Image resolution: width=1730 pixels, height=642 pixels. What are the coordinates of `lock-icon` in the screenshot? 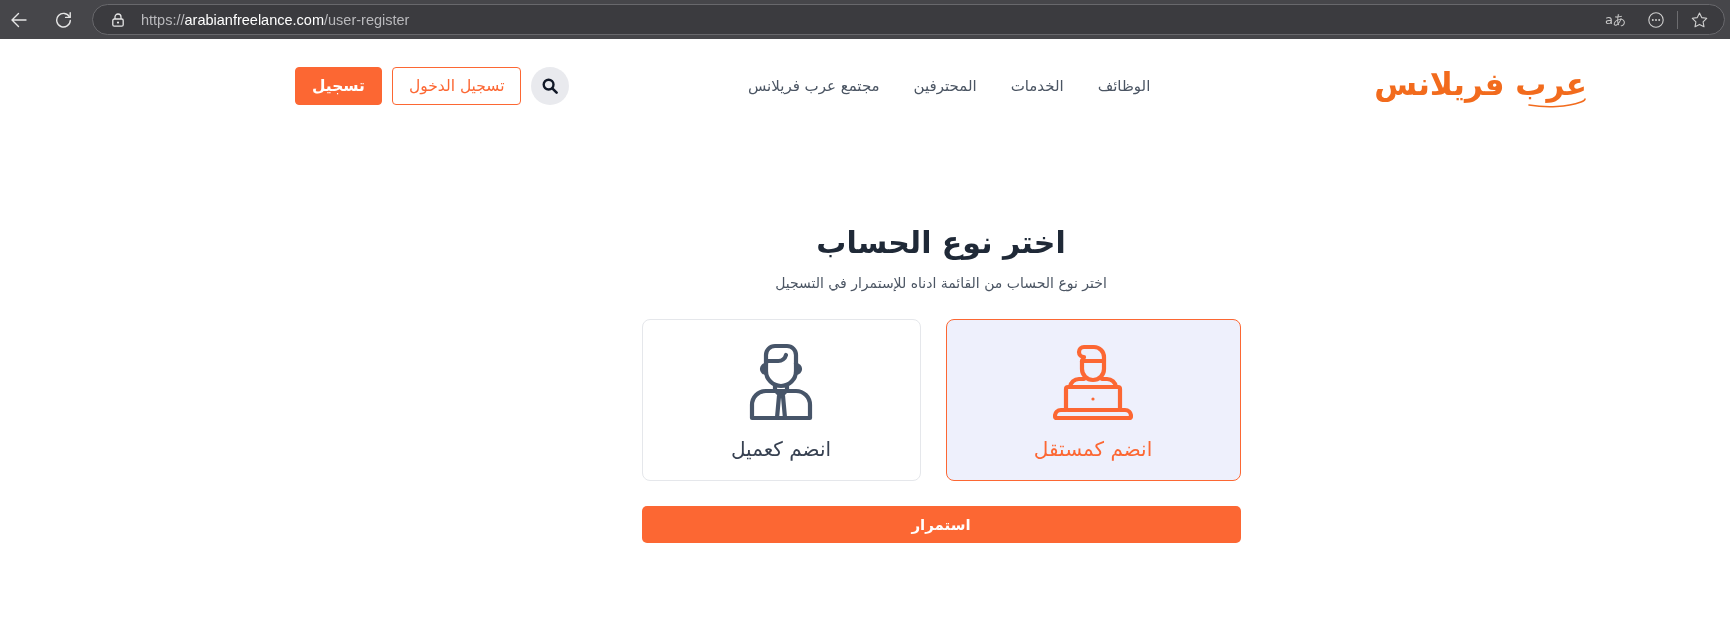 It's located at (118, 19).